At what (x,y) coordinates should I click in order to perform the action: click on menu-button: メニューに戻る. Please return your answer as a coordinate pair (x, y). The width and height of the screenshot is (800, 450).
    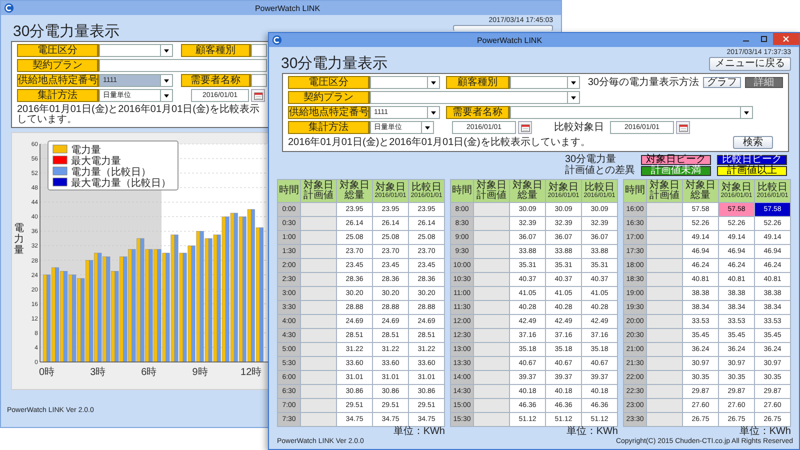
    Looking at the image, I should click on (750, 64).